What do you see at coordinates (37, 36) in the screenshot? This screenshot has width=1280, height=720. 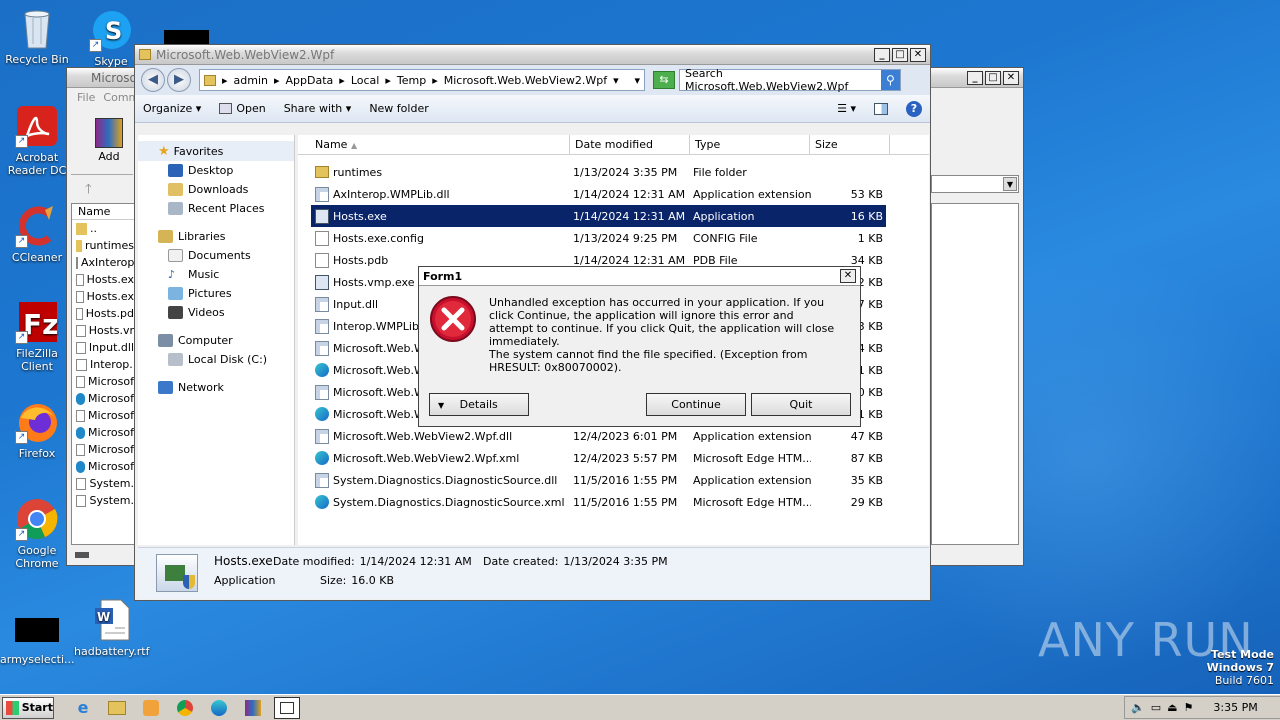 I see `desktop-icon-recycle-bin: Recycle Bin` at bounding box center [37, 36].